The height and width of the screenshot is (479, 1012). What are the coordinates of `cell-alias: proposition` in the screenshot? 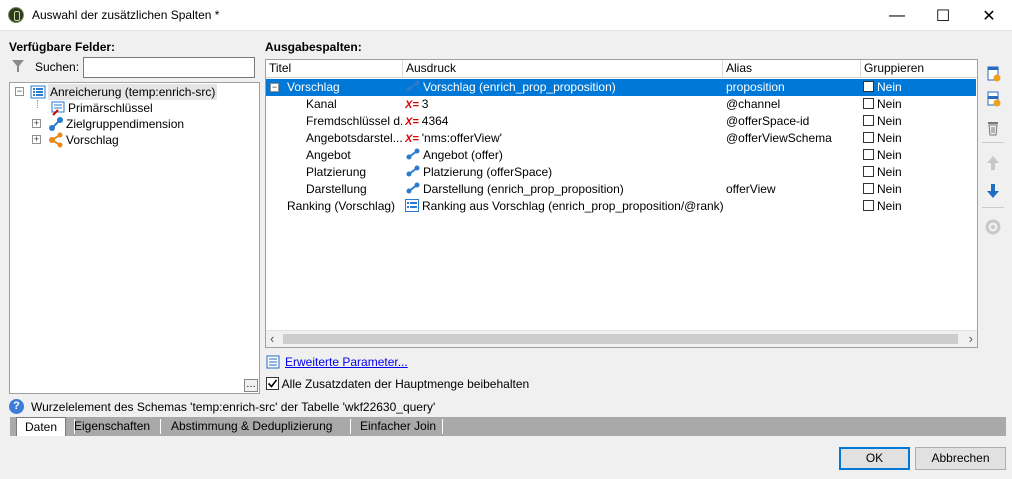 It's located at (755, 87).